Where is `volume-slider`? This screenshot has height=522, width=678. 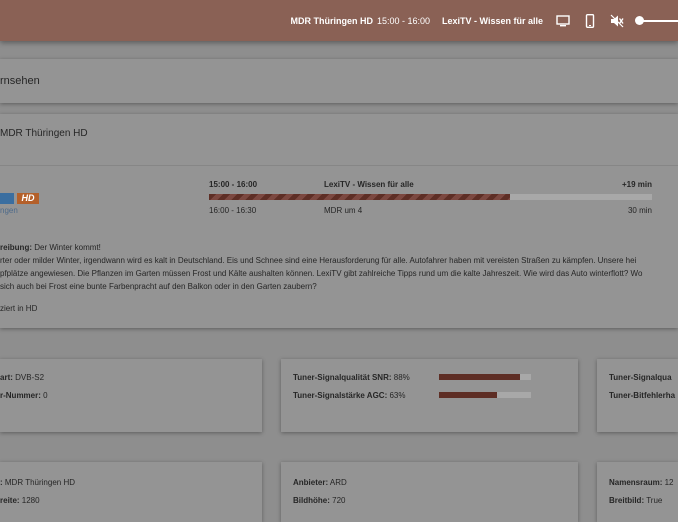
volume-slider is located at coordinates (656, 21).